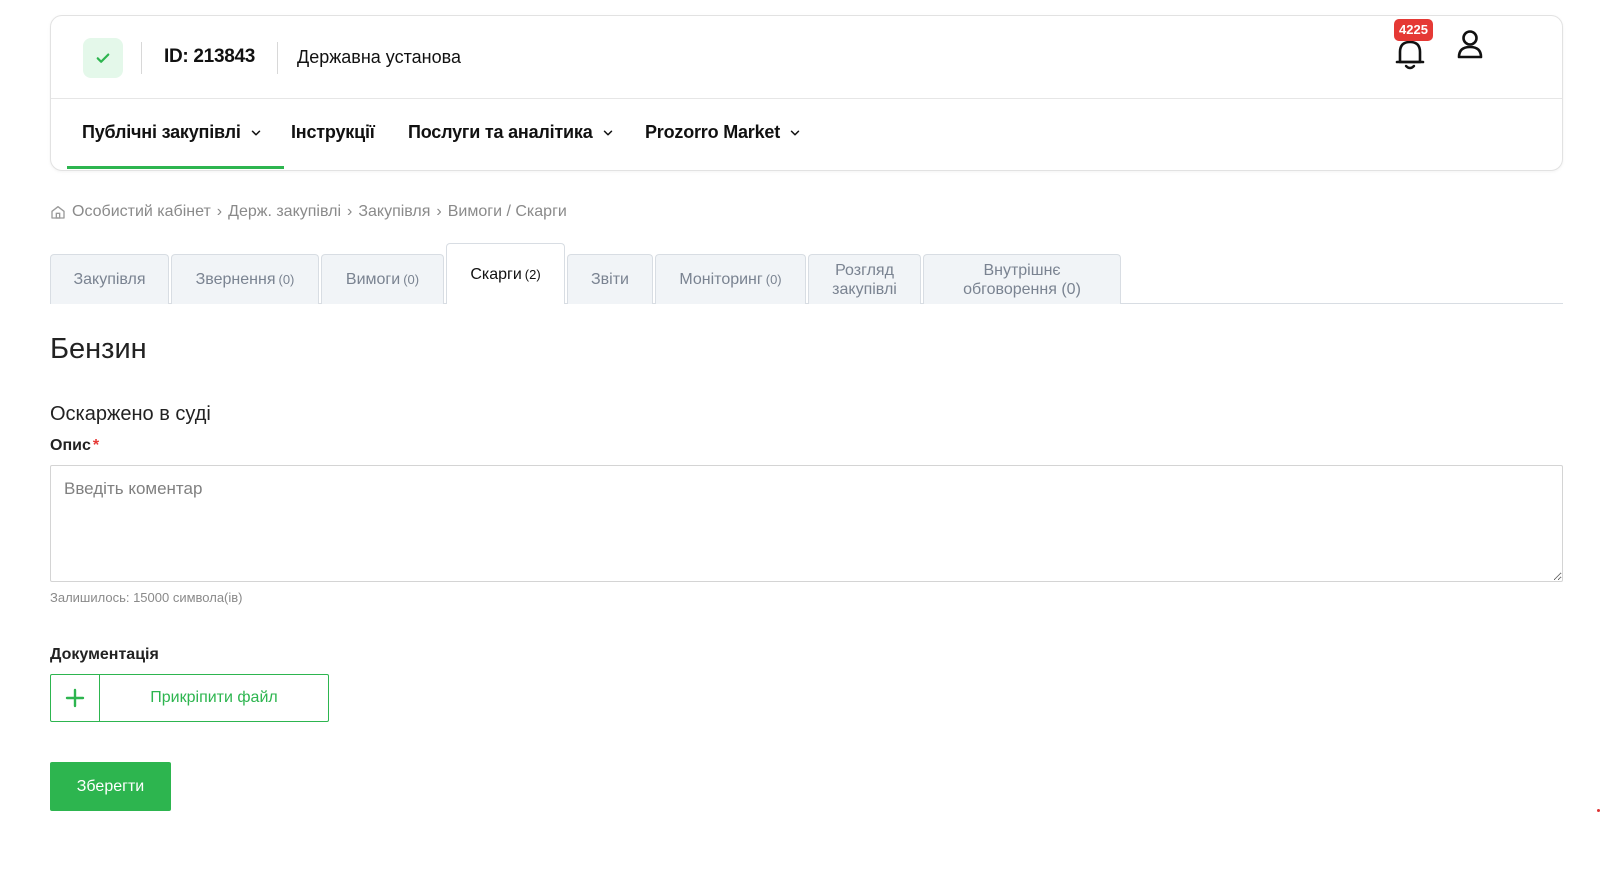  I want to click on tab-count: (2), so click(532, 274).